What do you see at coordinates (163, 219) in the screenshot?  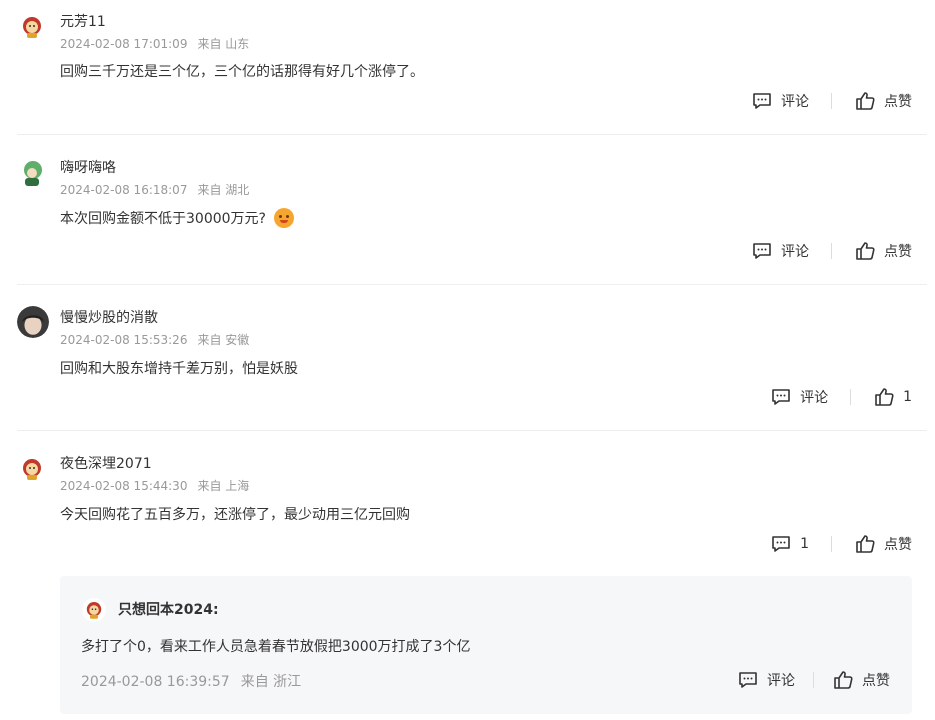 I see `comment-text-content: 本次回购金额不低于30000万元?` at bounding box center [163, 219].